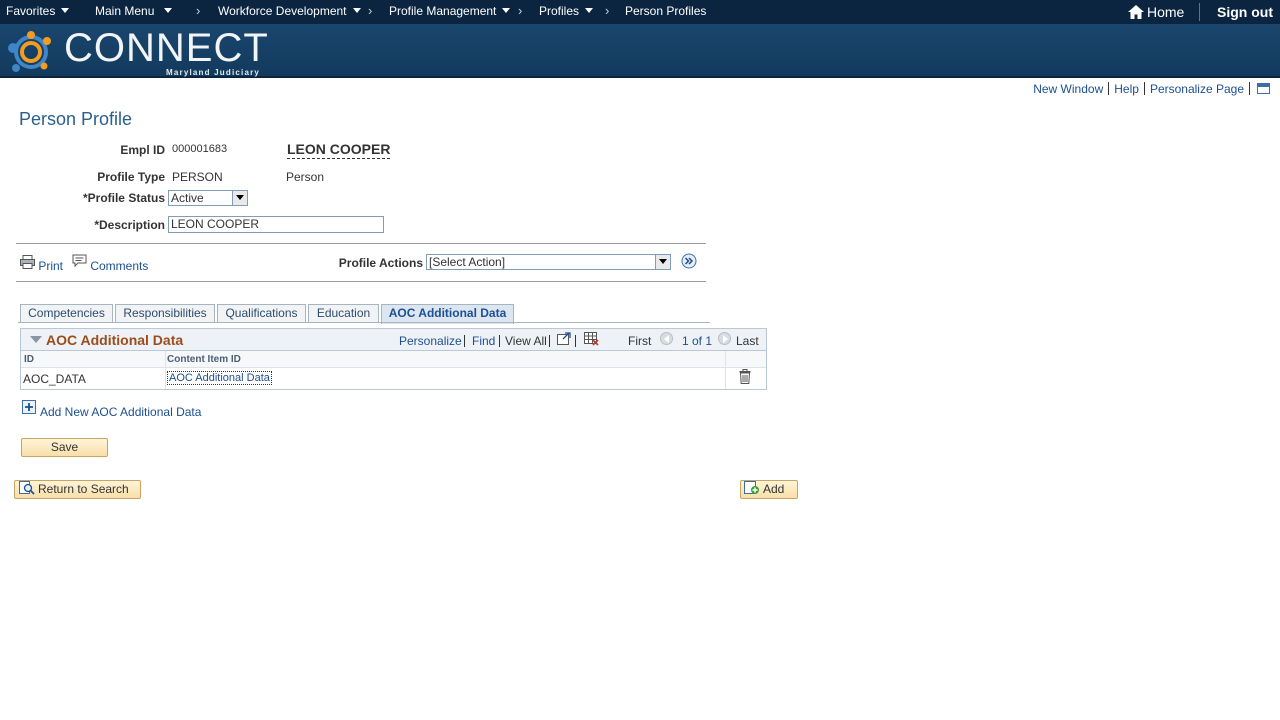  Describe the element at coordinates (697, 341) in the screenshot. I see `grid-page-indicator: 1 of 1` at that location.